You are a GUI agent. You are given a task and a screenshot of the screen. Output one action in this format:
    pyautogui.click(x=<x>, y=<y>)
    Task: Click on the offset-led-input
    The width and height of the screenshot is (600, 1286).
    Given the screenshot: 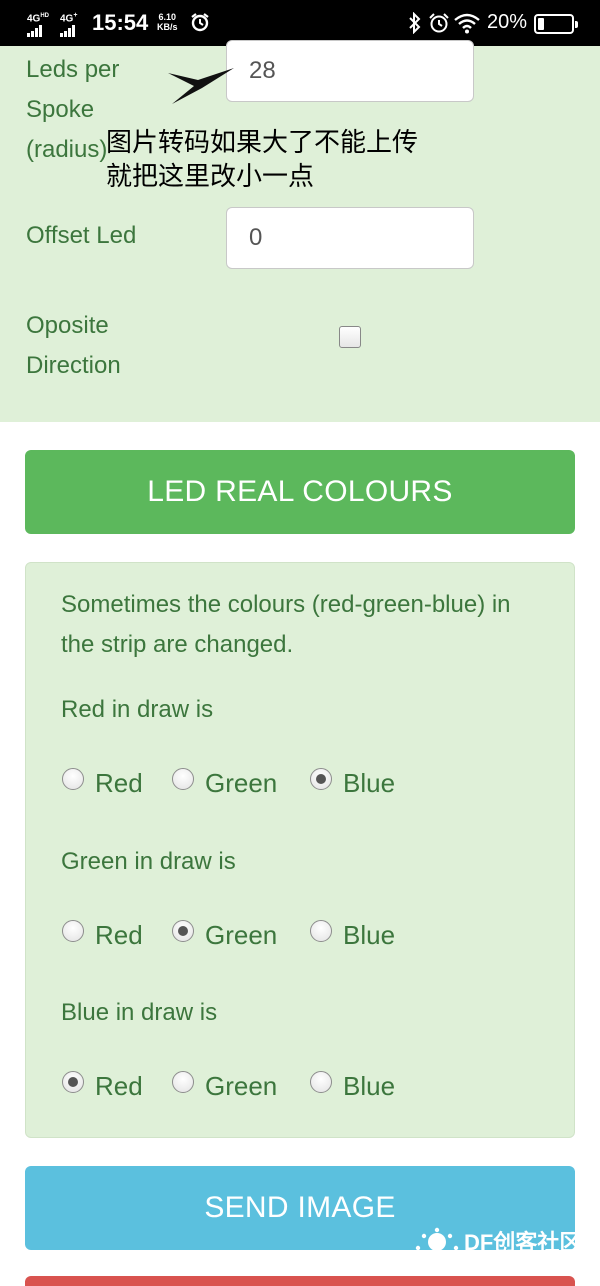 What is the action you would take?
    pyautogui.click(x=350, y=238)
    